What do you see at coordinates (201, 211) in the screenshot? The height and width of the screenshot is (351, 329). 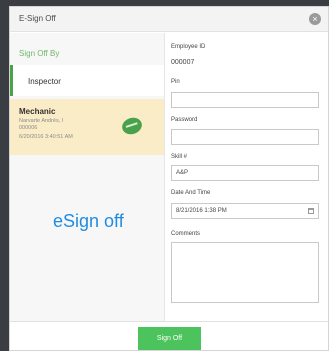 I see `datetime-value: 8/21/2016 1:38 PM` at bounding box center [201, 211].